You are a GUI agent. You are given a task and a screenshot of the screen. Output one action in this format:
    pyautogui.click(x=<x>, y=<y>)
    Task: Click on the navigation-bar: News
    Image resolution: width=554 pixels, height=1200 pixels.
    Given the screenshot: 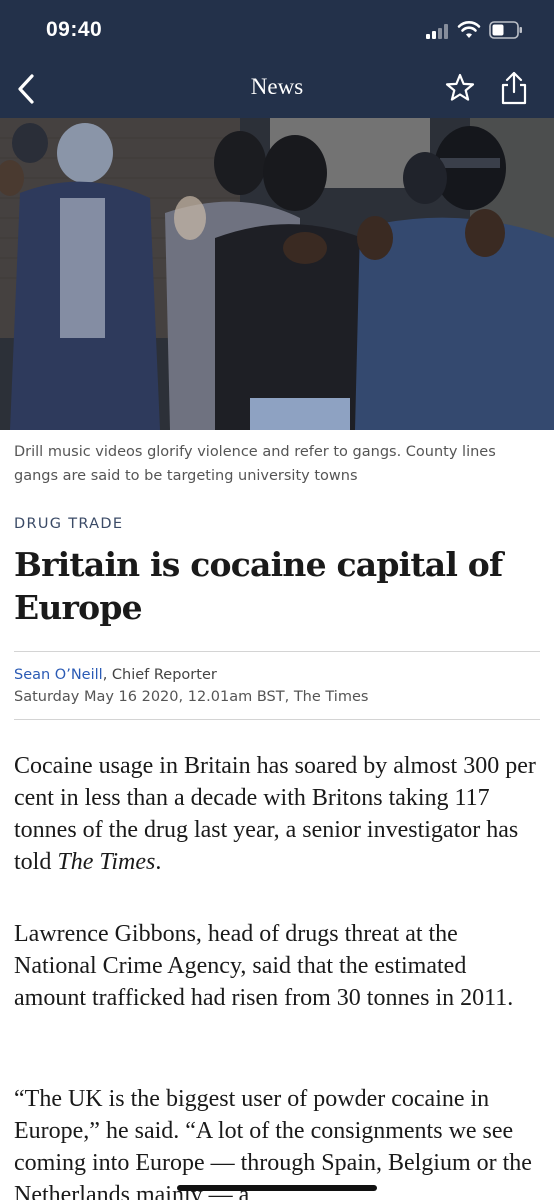 What is the action you would take?
    pyautogui.click(x=277, y=89)
    